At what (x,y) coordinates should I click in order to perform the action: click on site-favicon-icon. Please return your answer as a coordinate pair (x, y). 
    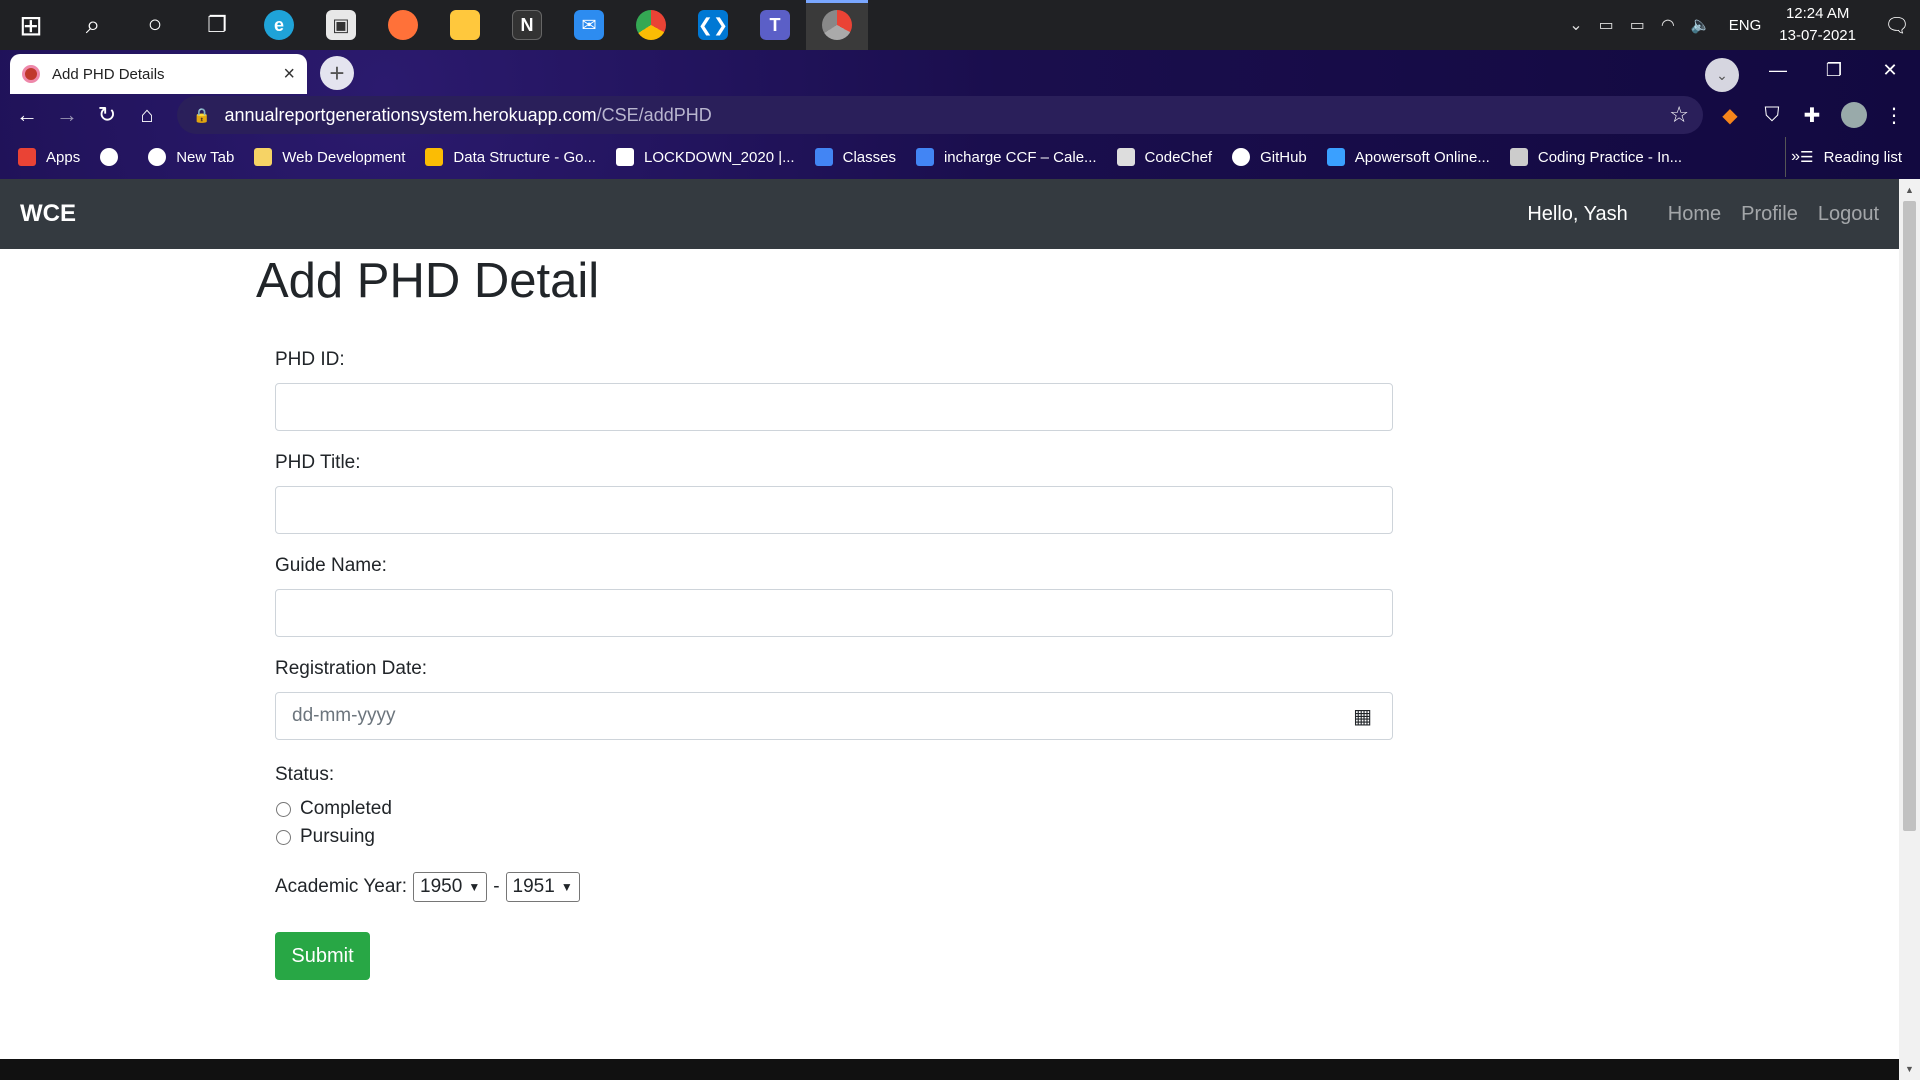
    Looking at the image, I should click on (31, 74).